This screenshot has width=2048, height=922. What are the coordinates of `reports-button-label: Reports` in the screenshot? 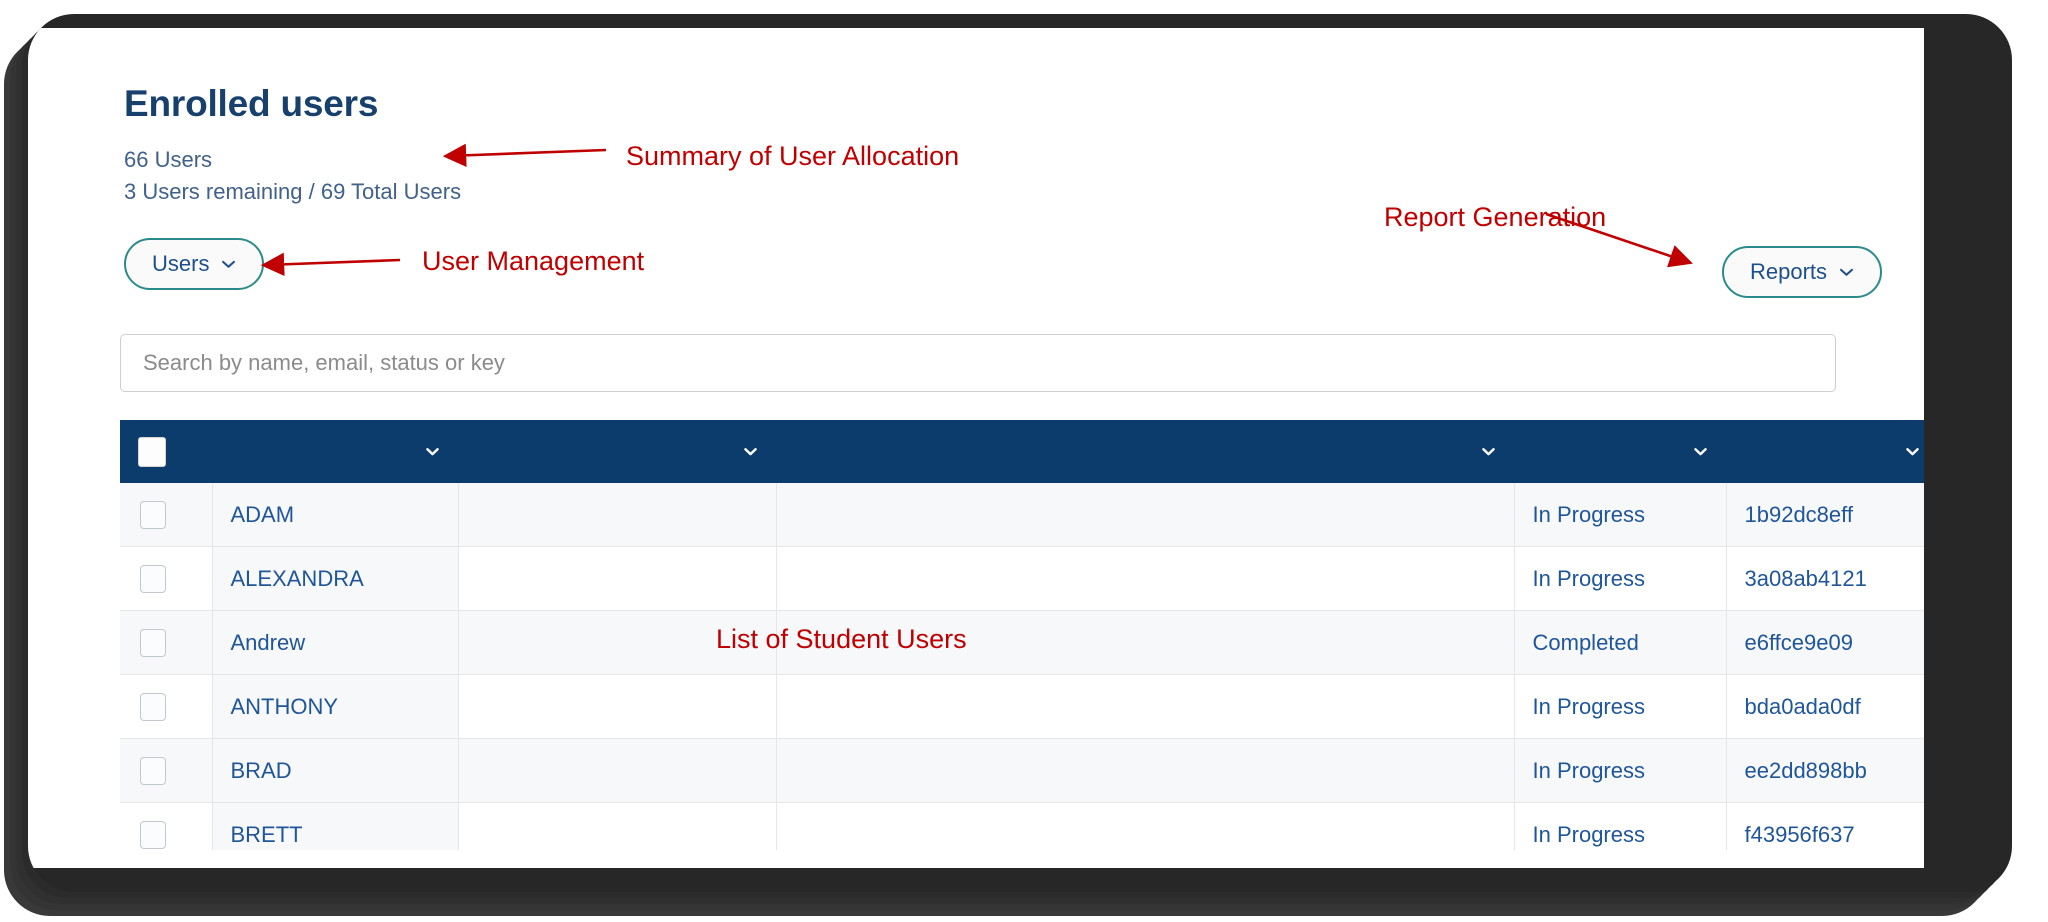 It's located at (1789, 271).